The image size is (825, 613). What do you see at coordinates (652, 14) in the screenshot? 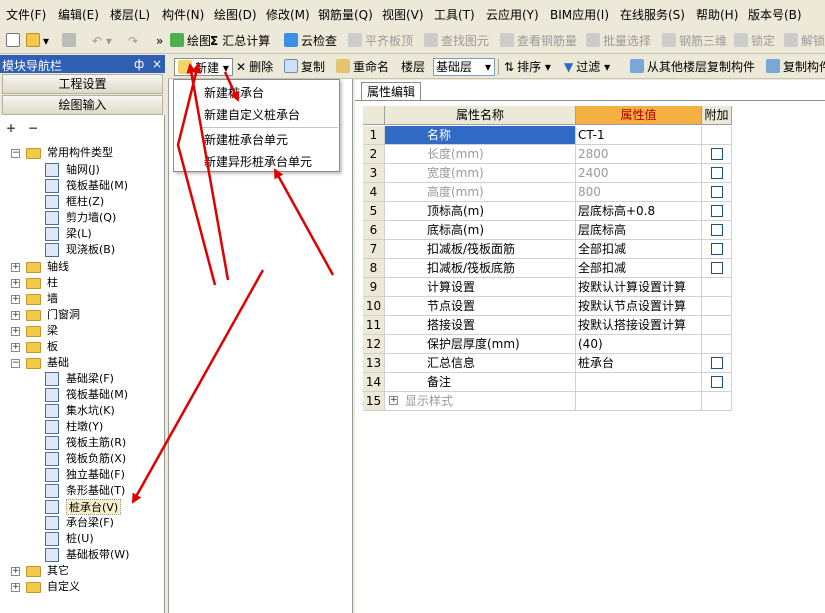
I see `menu-online: 在线服务(S)` at bounding box center [652, 14].